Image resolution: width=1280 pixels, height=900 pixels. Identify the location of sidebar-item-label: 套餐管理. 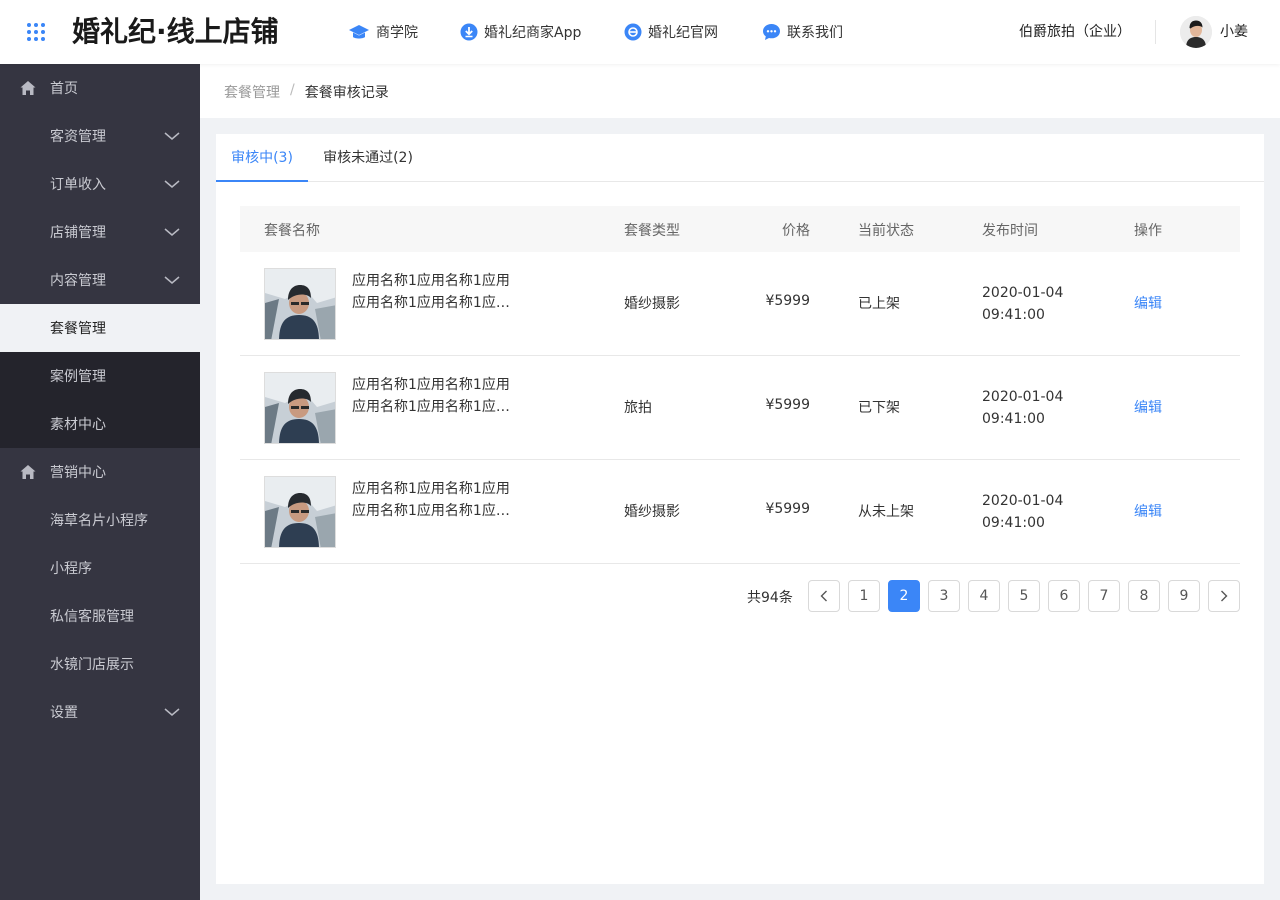
(78, 329).